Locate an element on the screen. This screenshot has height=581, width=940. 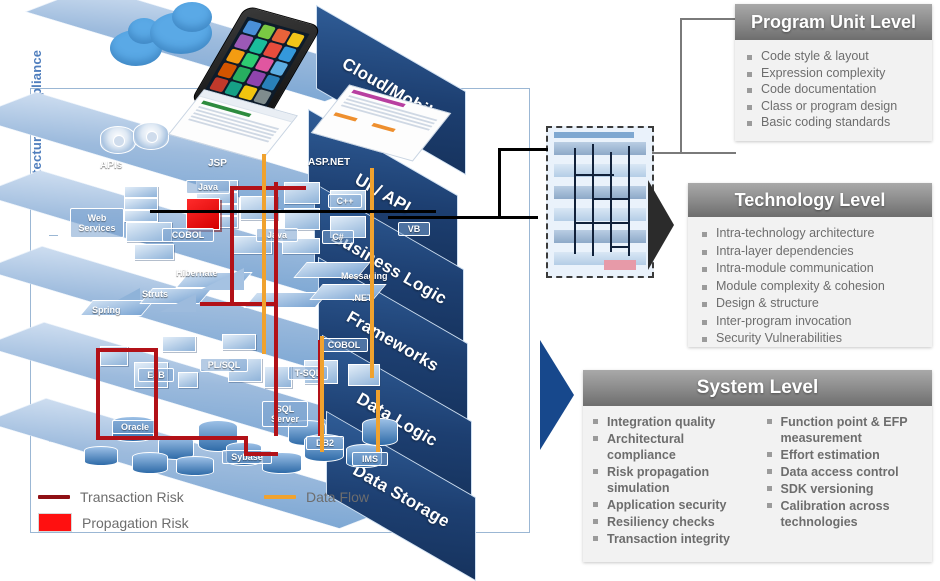
tech-tag-jsp: JSP is located at coordinates (217, 163).